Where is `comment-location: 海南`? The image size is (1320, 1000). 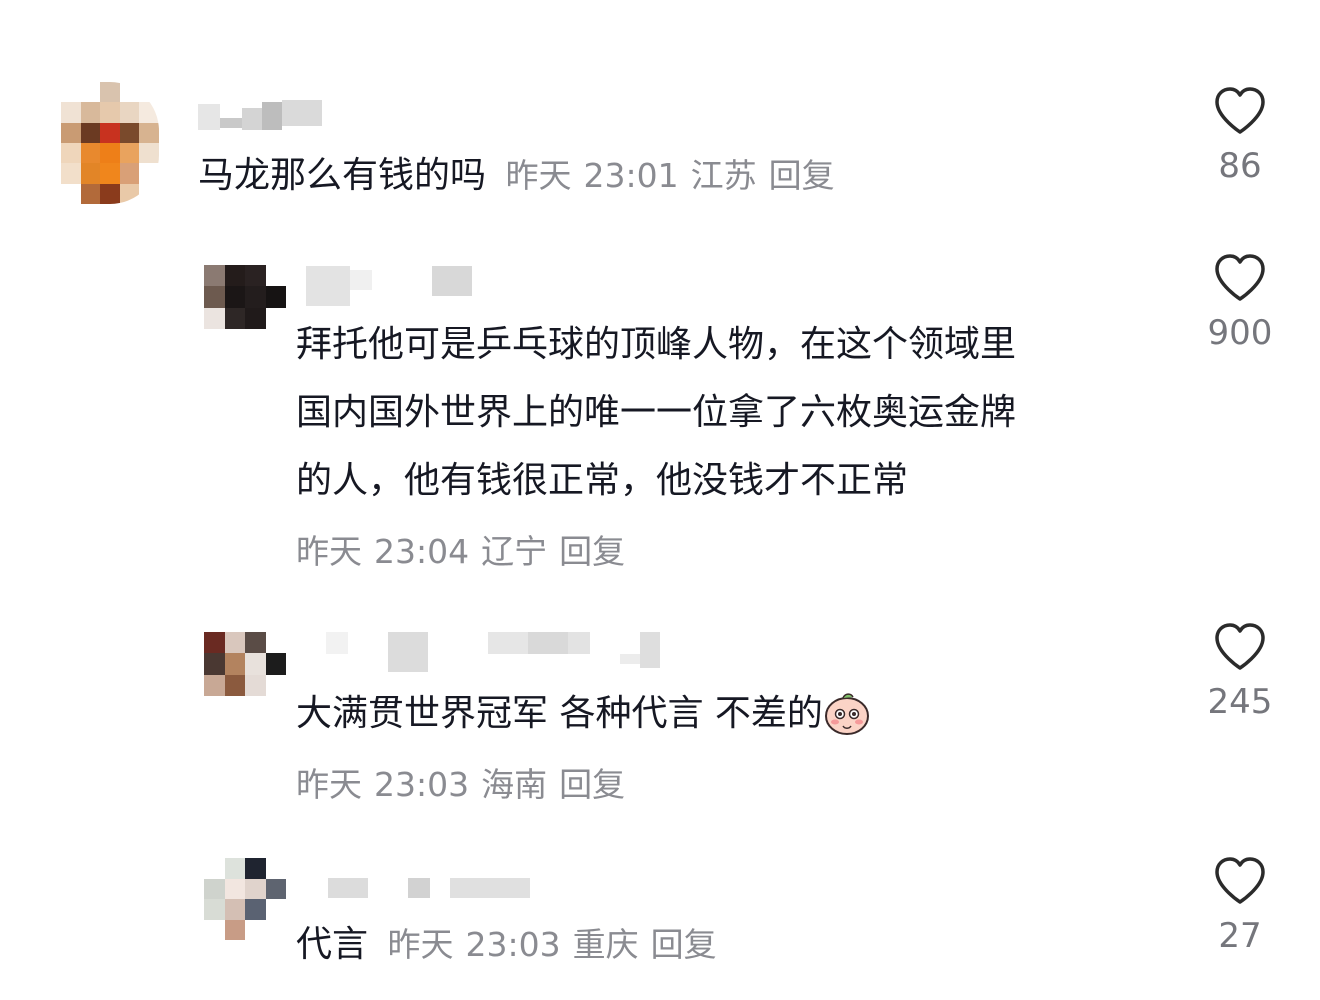
comment-location: 海南 is located at coordinates (514, 784).